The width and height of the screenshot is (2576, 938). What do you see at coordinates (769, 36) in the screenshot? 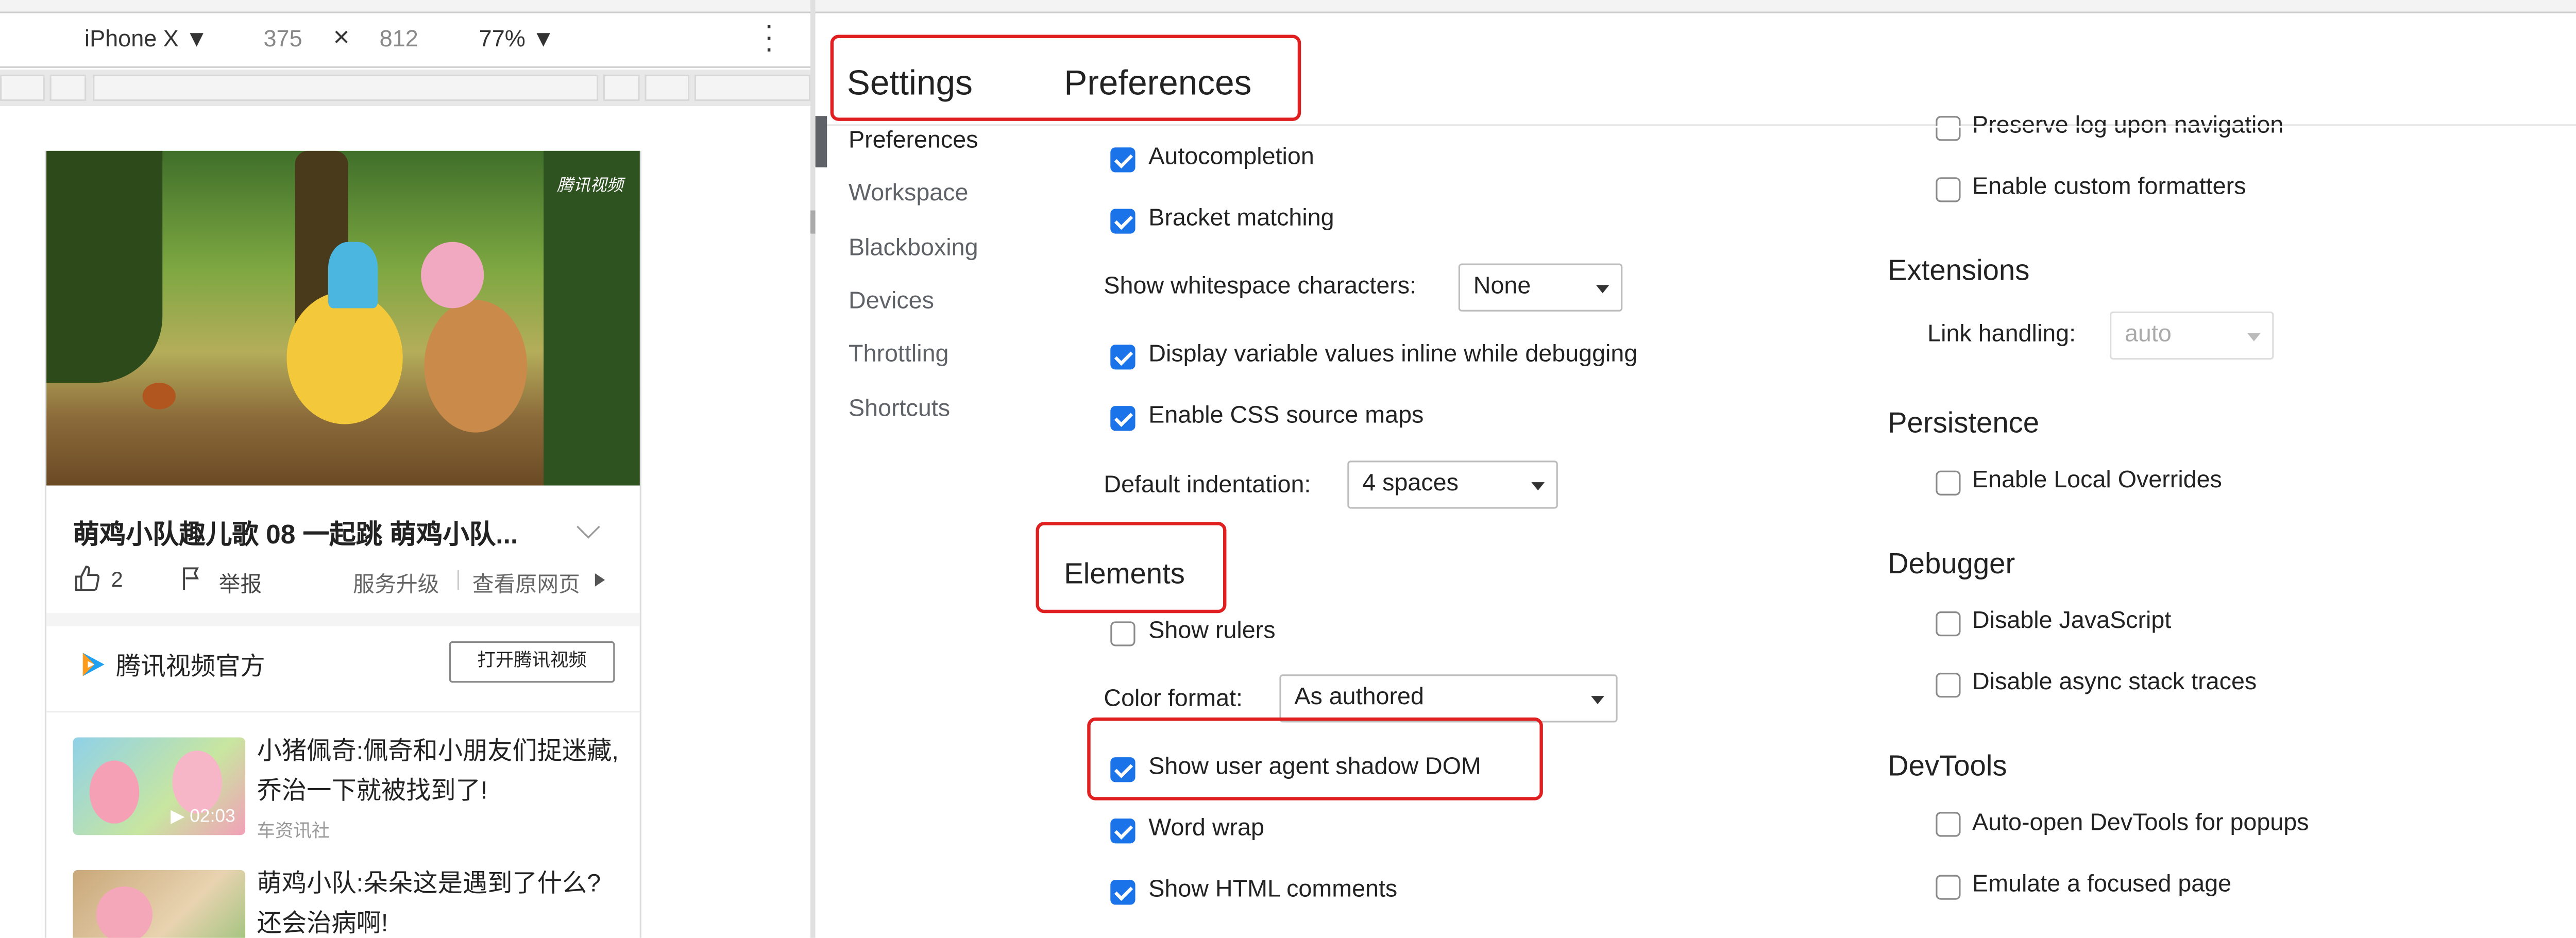
I see `more-options-icon: · · ·` at bounding box center [769, 36].